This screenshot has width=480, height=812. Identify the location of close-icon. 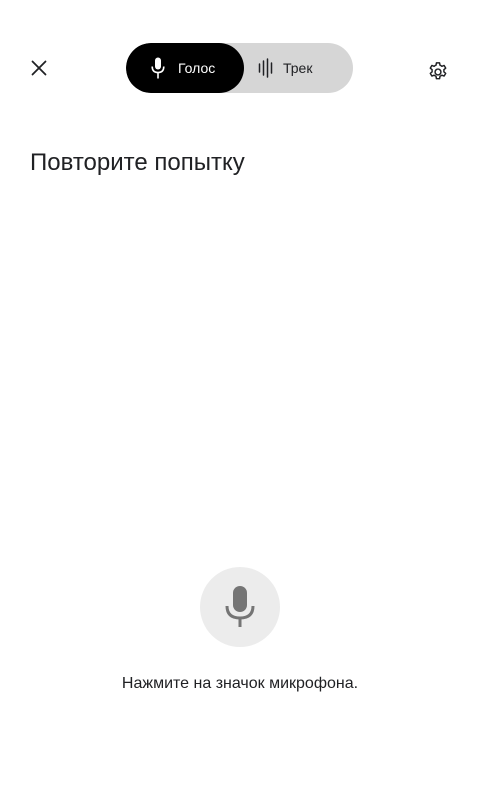
(39, 68).